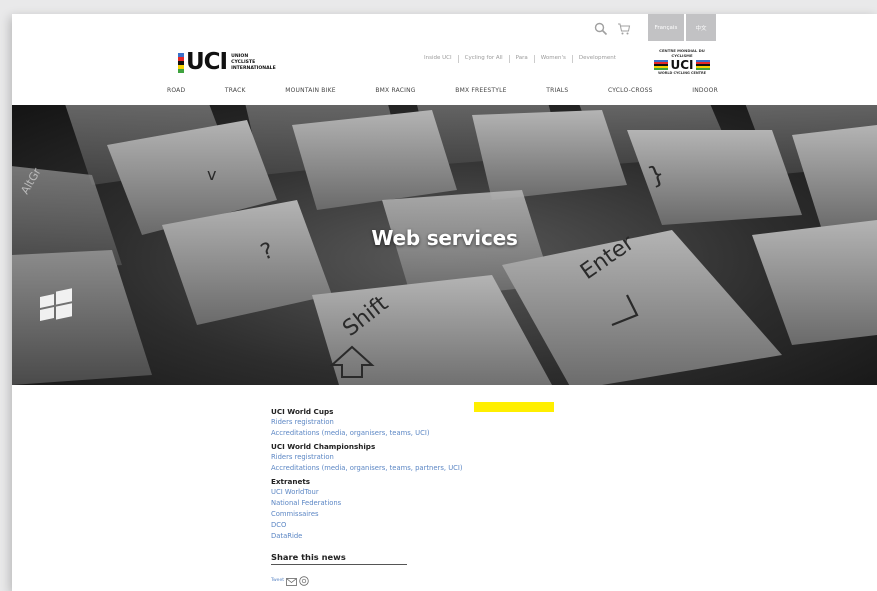 The width and height of the screenshot is (877, 591). What do you see at coordinates (682, 53) in the screenshot?
I see `wcc-top-text: CENTRE MONDIAL DU CYCLISME` at bounding box center [682, 53].